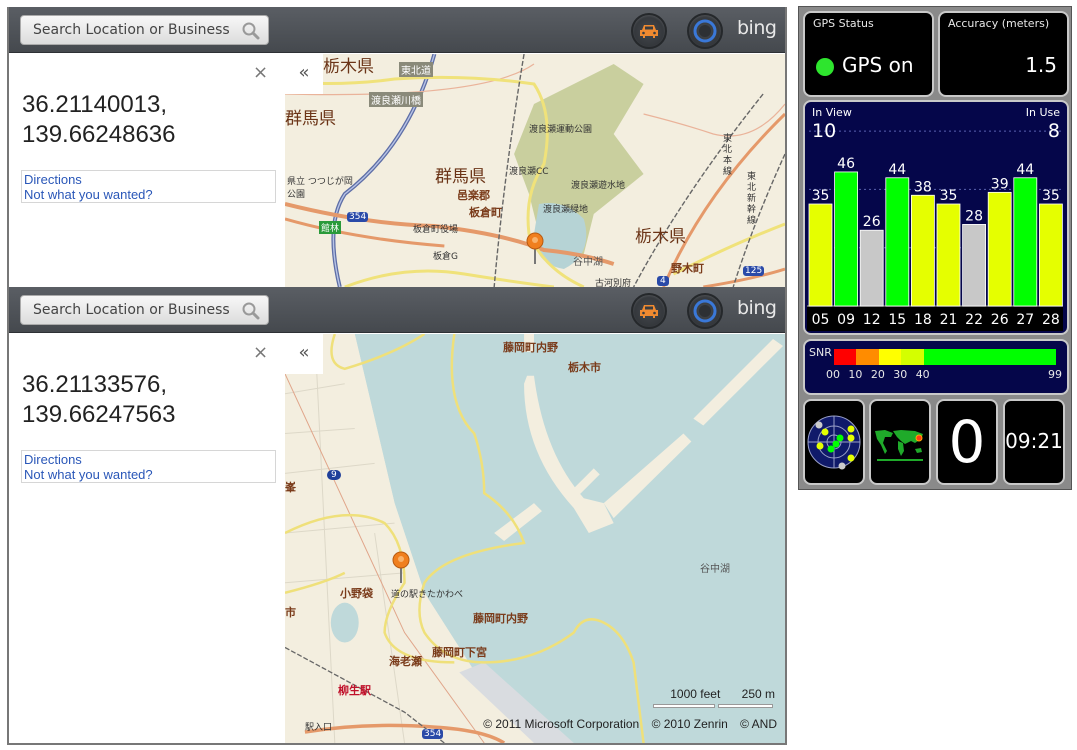 Image resolution: width=1077 pixels, height=750 pixels. I want to click on in-view-label: In View, so click(832, 112).